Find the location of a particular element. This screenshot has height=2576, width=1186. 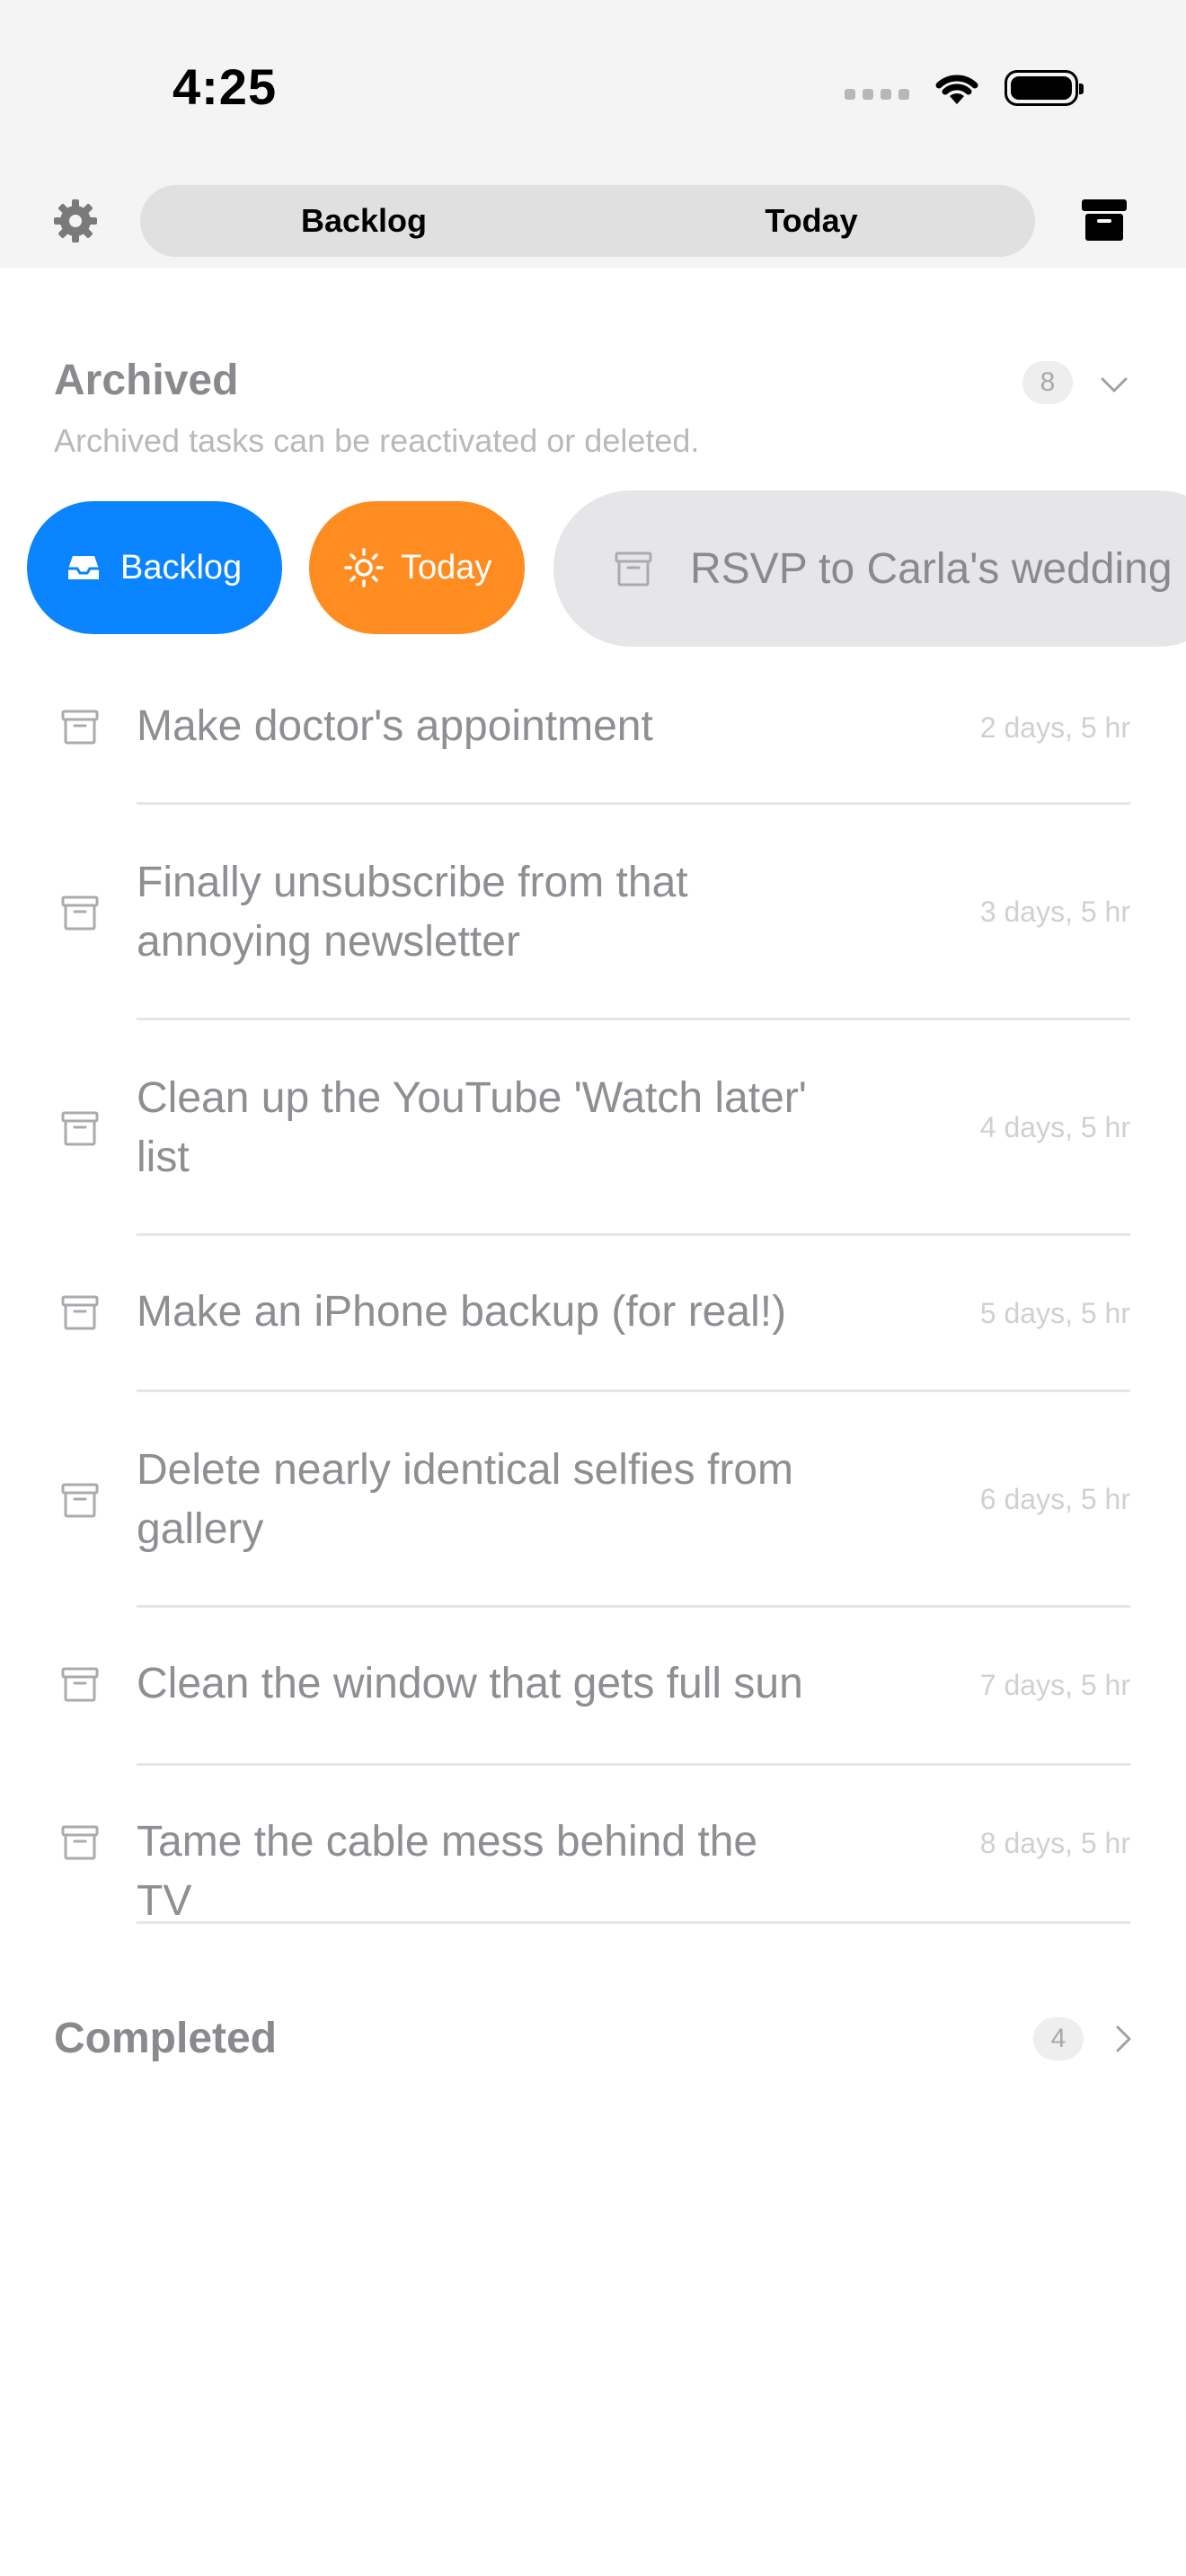

status-icons is located at coordinates (964, 88).